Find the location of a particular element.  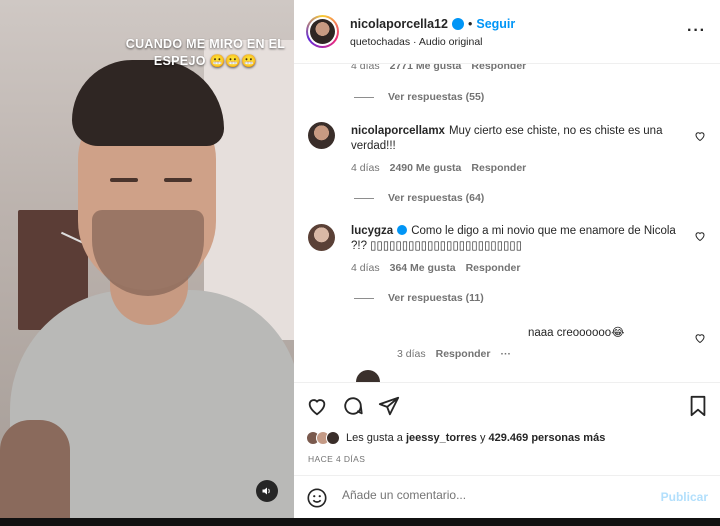

comment-meta: 4 días 2490 Me gusta Responder is located at coordinates (438, 168).